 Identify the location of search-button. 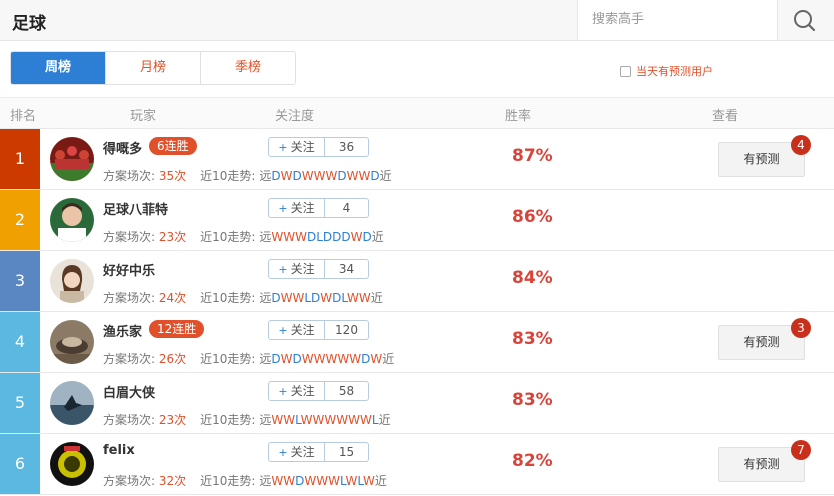
(806, 20).